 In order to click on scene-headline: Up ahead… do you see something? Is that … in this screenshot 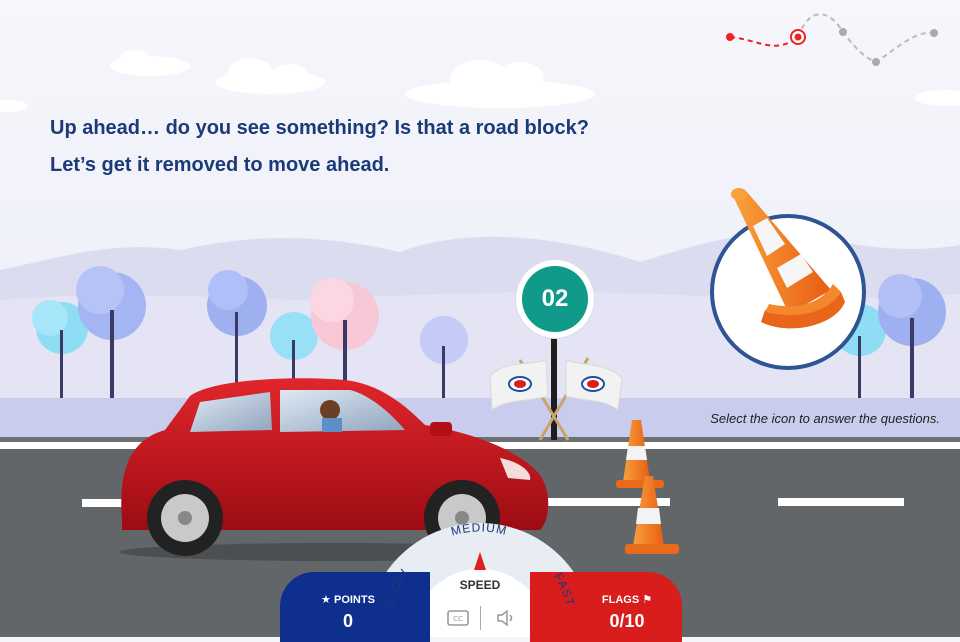, I will do `click(370, 147)`.